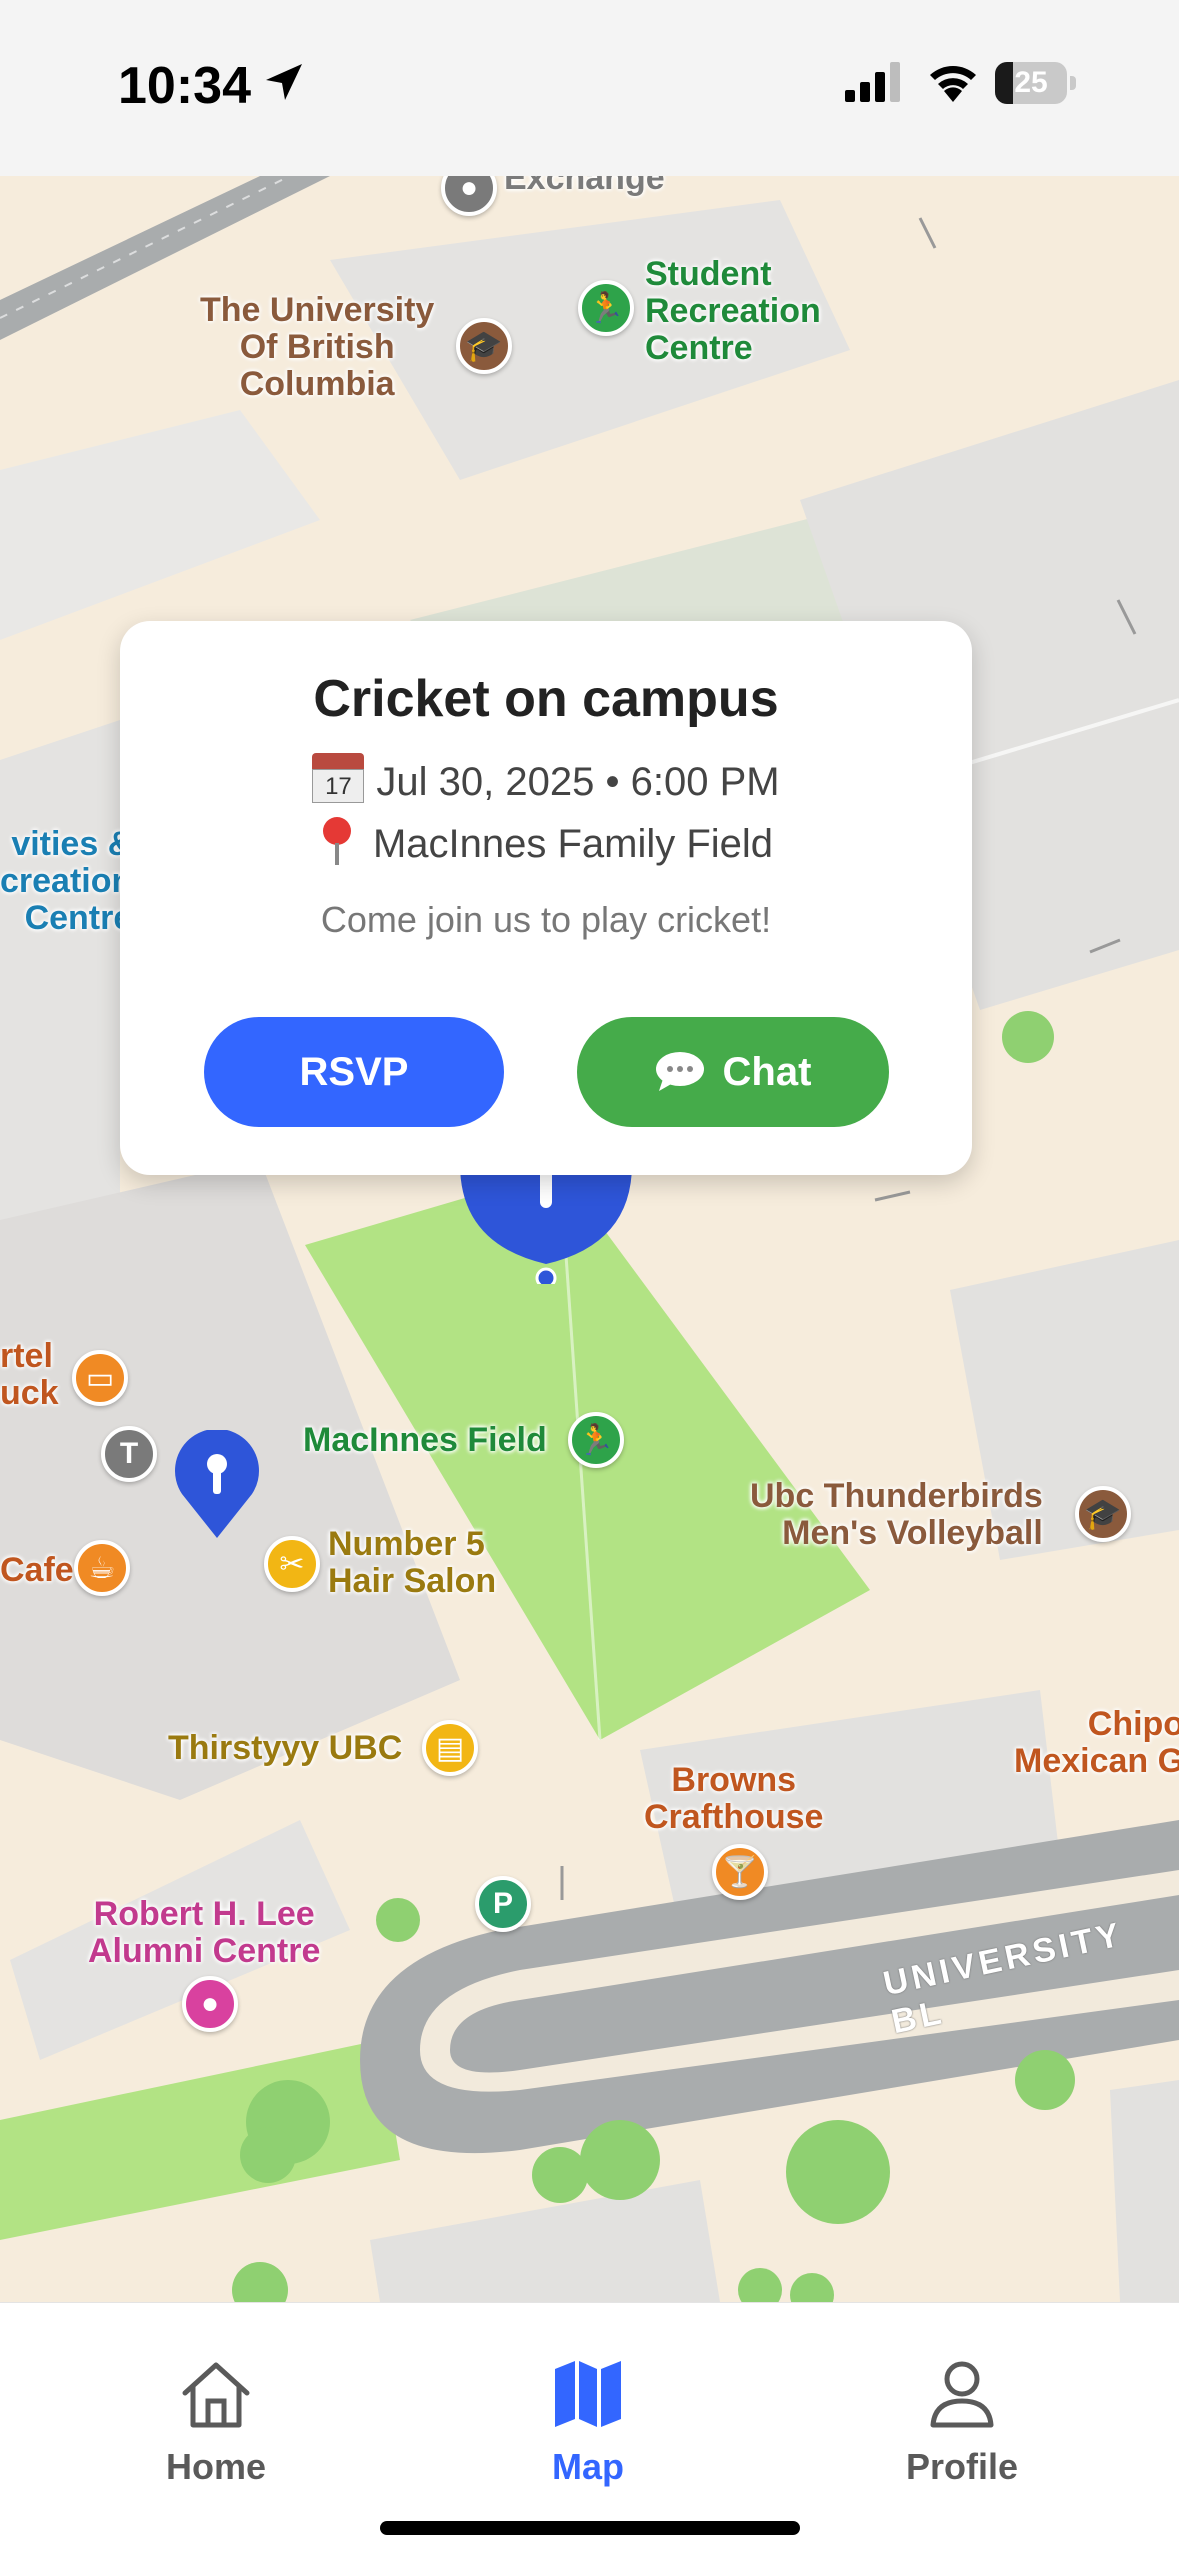 The height and width of the screenshot is (2557, 1179). I want to click on event-title: Cricket on campus, so click(546, 699).